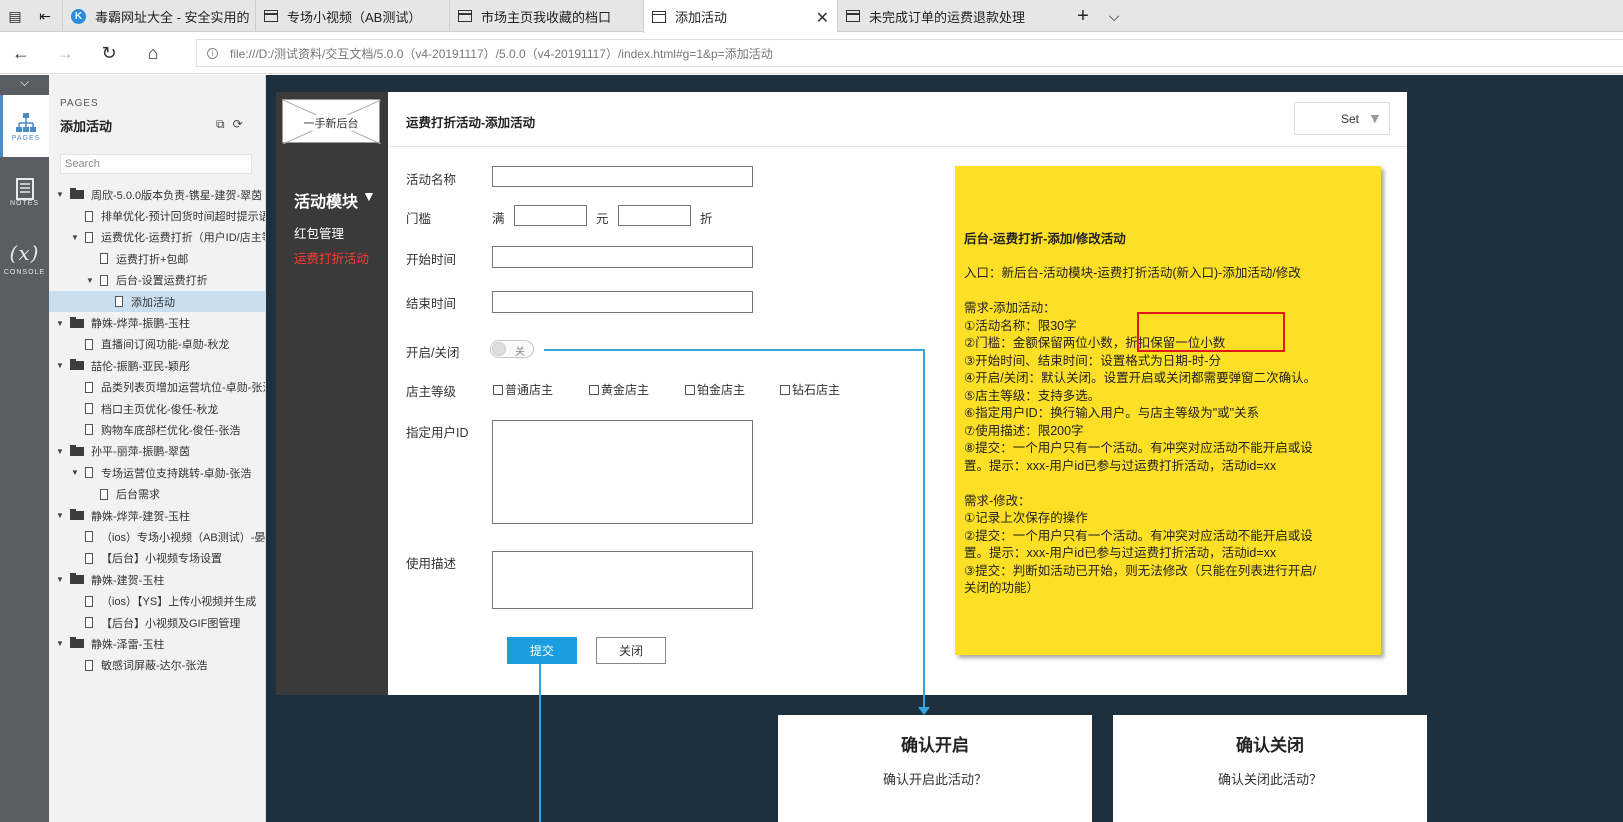 Image resolution: width=1623 pixels, height=822 pixels. I want to click on module-toggle-icon: ▼, so click(369, 196).